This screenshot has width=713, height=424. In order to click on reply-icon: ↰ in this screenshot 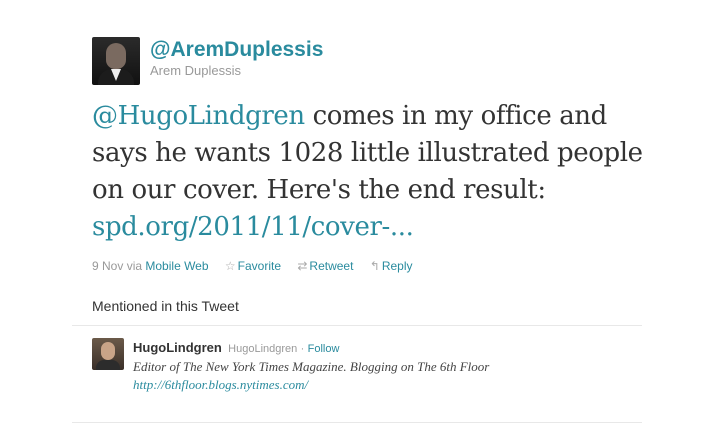, I will do `click(374, 266)`.